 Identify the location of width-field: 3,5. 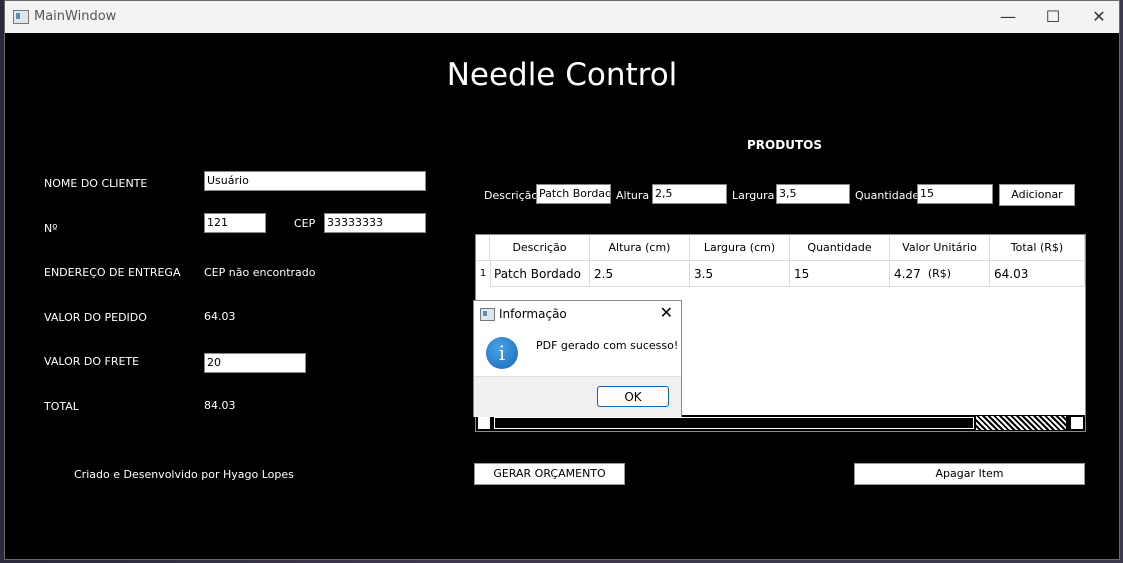
(813, 194).